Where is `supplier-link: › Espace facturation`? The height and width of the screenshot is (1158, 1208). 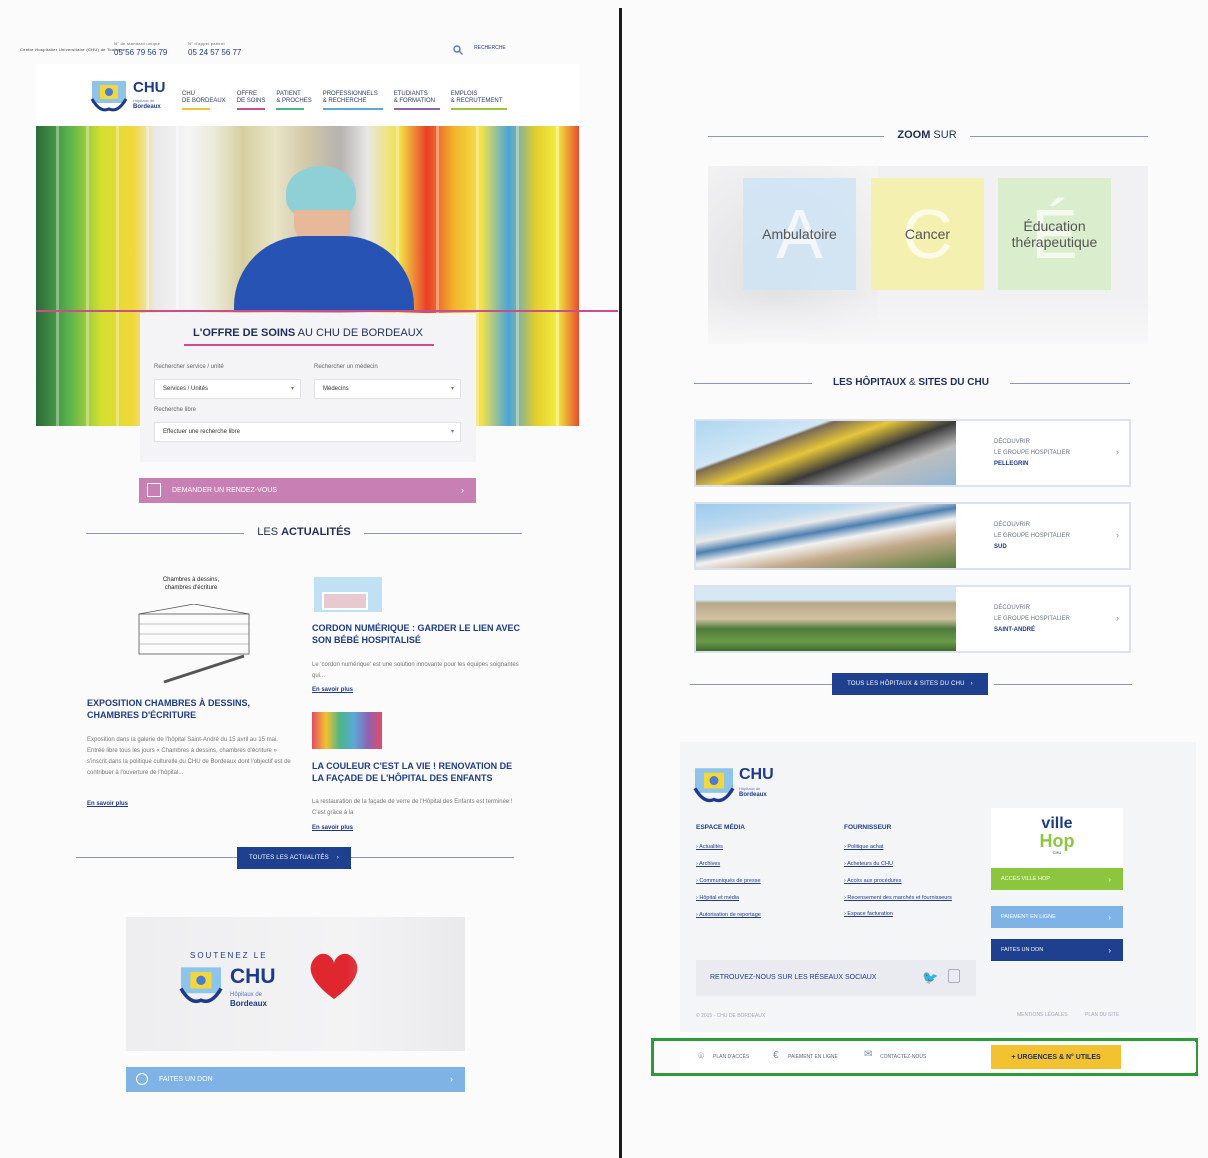
supplier-link: › Espace facturation is located at coordinates (904, 914).